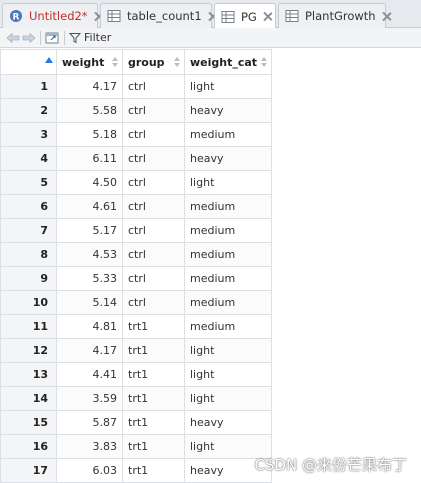 The image size is (421, 483). I want to click on row-number-header, so click(28, 62).